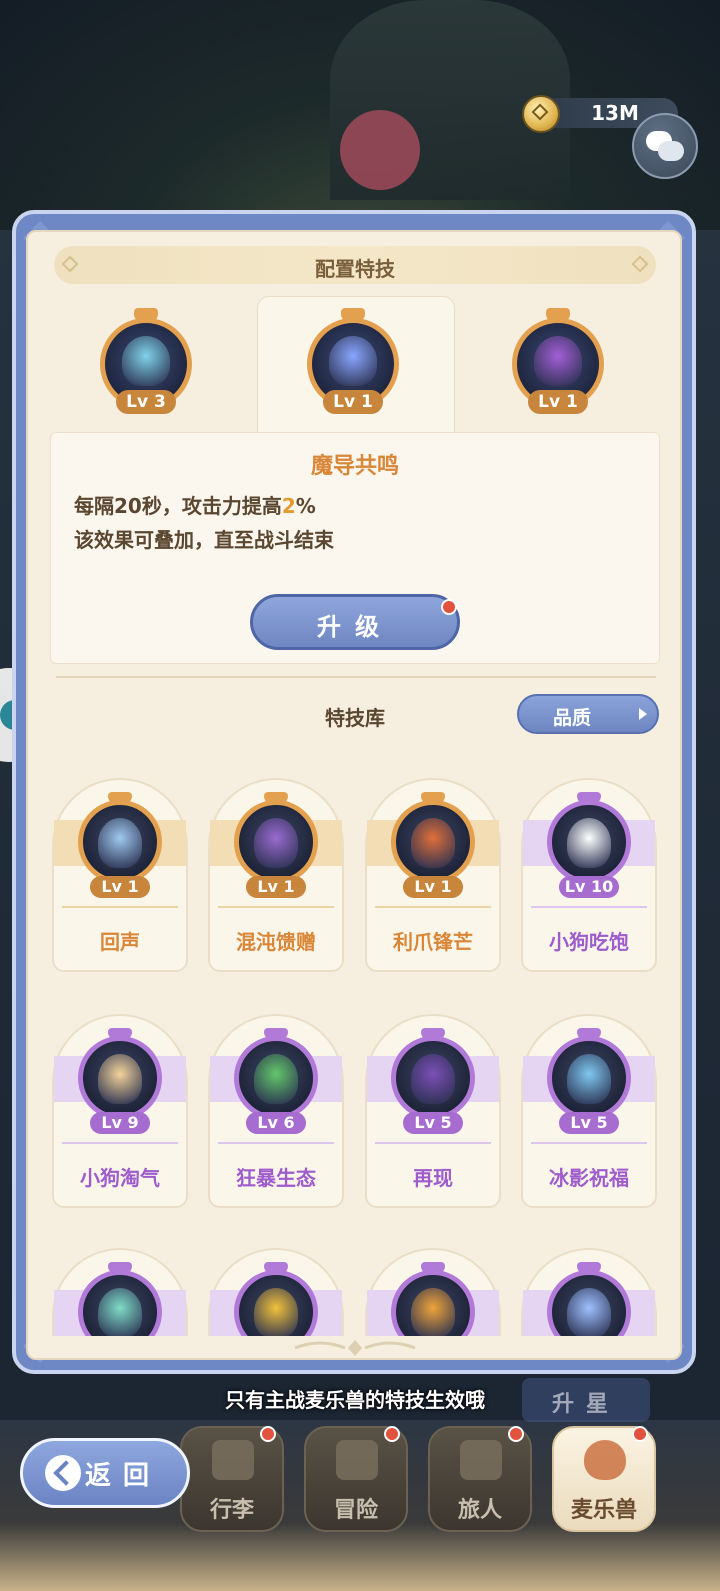  Describe the element at coordinates (288, 506) in the screenshot. I see `skill-desc-value: 2` at that location.